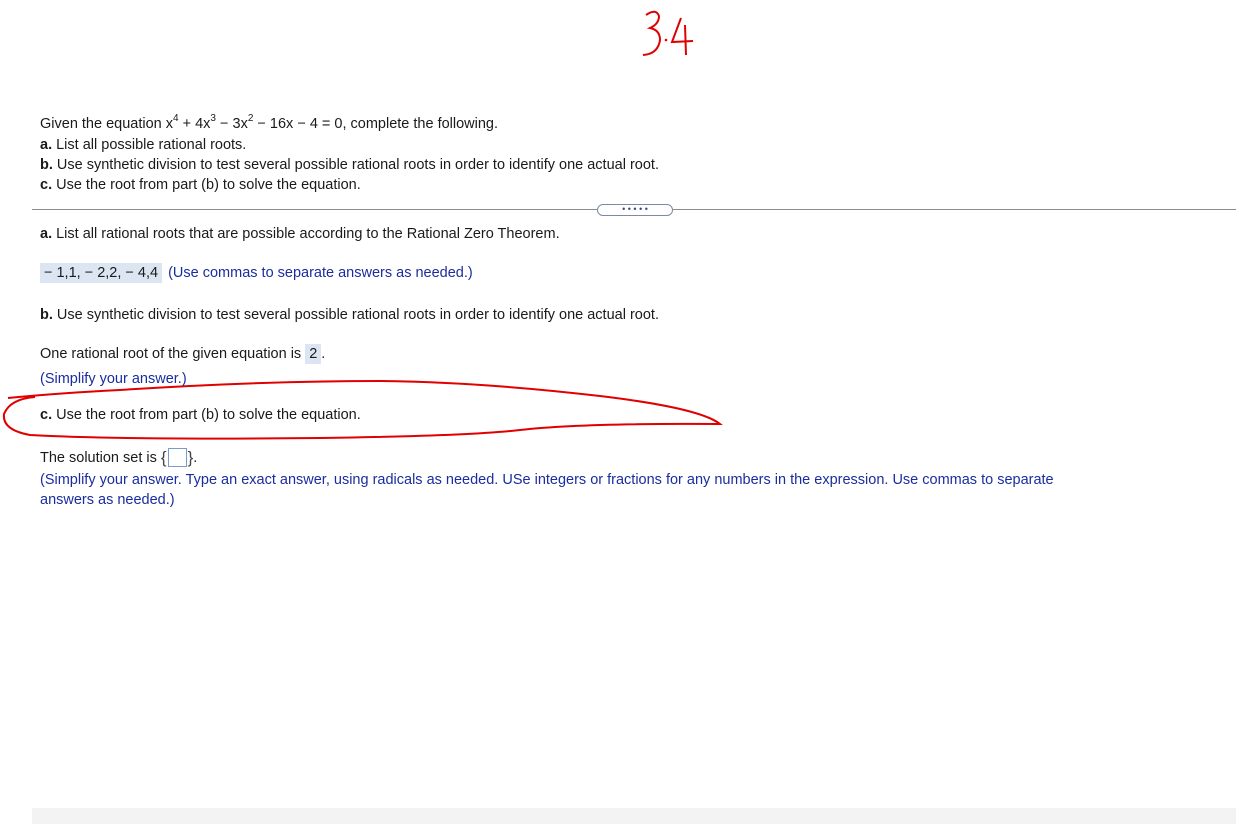 The width and height of the screenshot is (1236, 824). I want to click on problem-item-a: a. List all possible rational roots., so click(143, 145).